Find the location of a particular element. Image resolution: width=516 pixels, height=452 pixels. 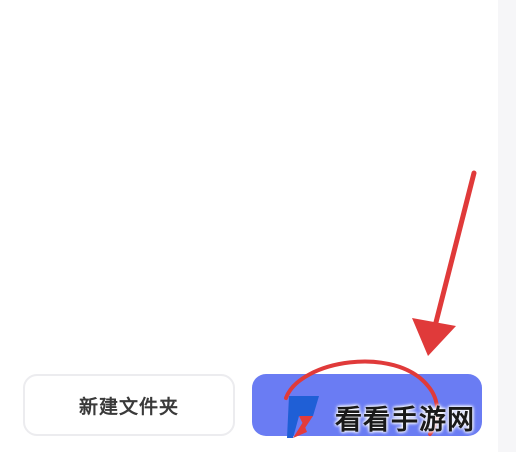

scroll-edge is located at coordinates (507, 226).